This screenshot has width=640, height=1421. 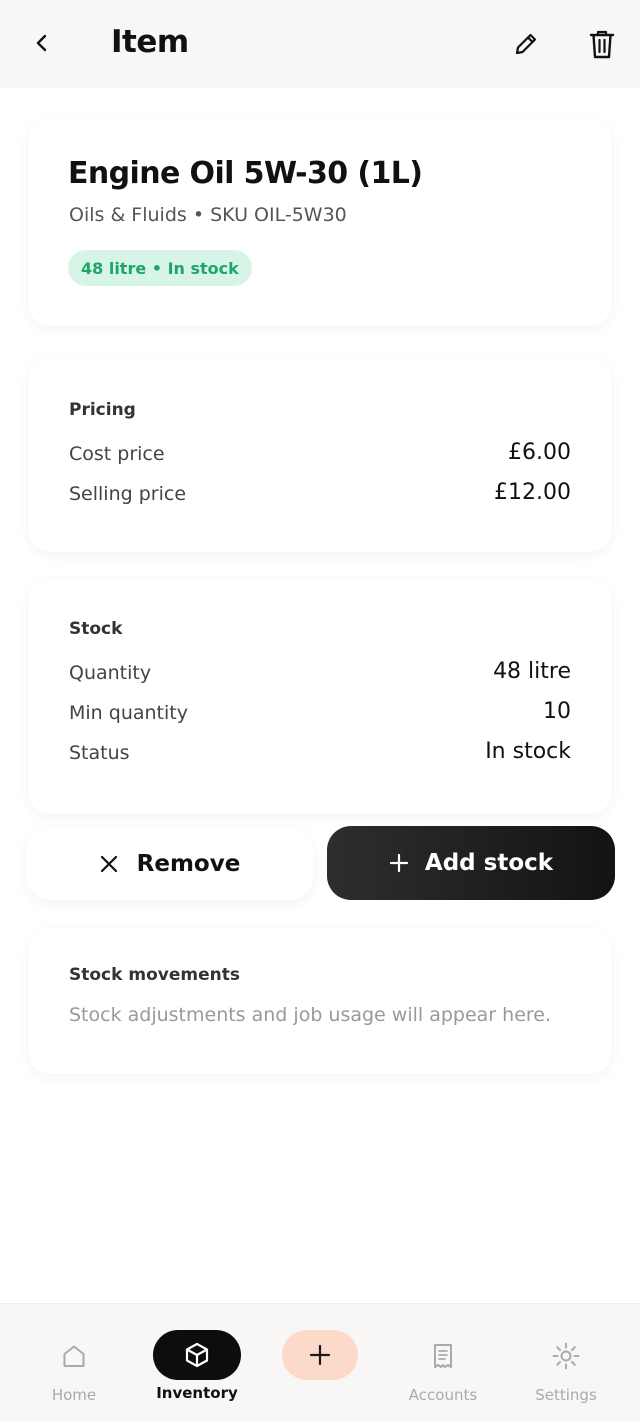 I want to click on nav-label-accounts: Accounts, so click(x=443, y=1395).